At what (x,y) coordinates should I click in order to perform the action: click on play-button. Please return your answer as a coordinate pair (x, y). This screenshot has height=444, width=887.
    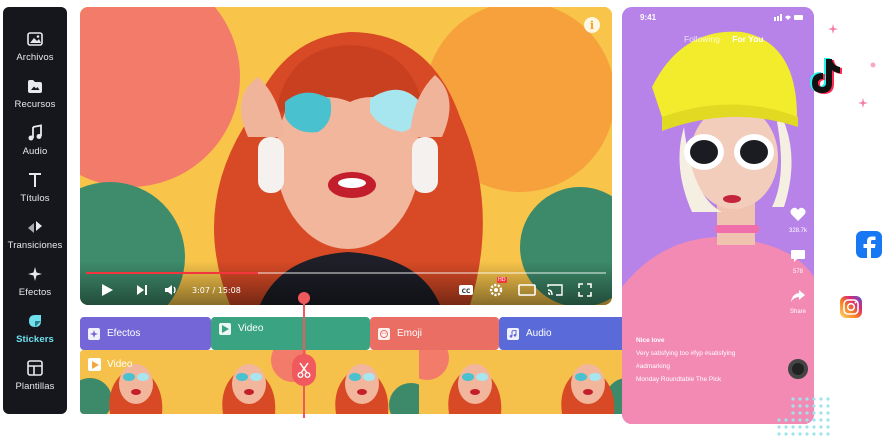
    Looking at the image, I should click on (107, 290).